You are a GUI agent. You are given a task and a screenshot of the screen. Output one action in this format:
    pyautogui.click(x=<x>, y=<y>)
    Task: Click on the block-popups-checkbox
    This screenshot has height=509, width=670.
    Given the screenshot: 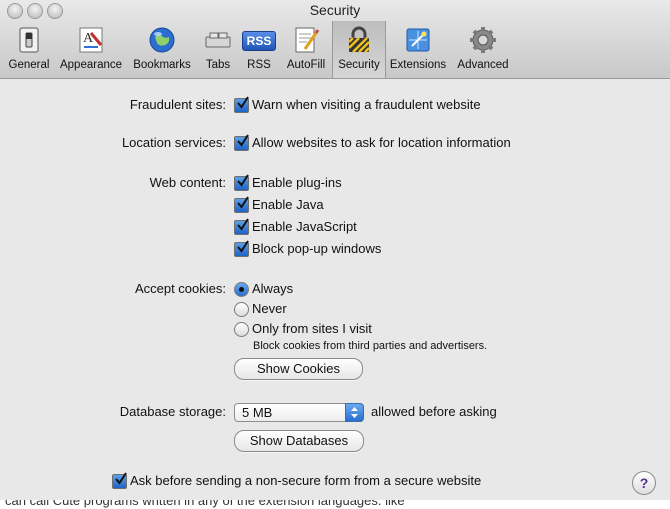 What is the action you would take?
    pyautogui.click(x=241, y=248)
    